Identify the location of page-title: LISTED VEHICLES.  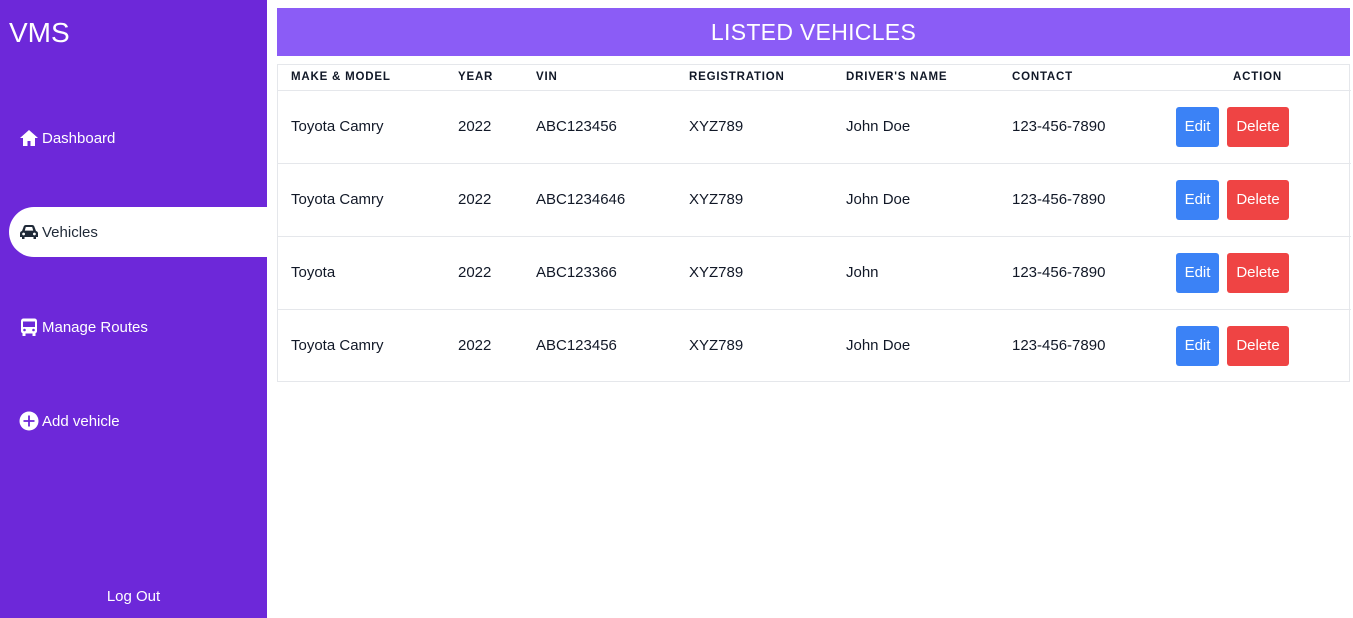
(813, 31).